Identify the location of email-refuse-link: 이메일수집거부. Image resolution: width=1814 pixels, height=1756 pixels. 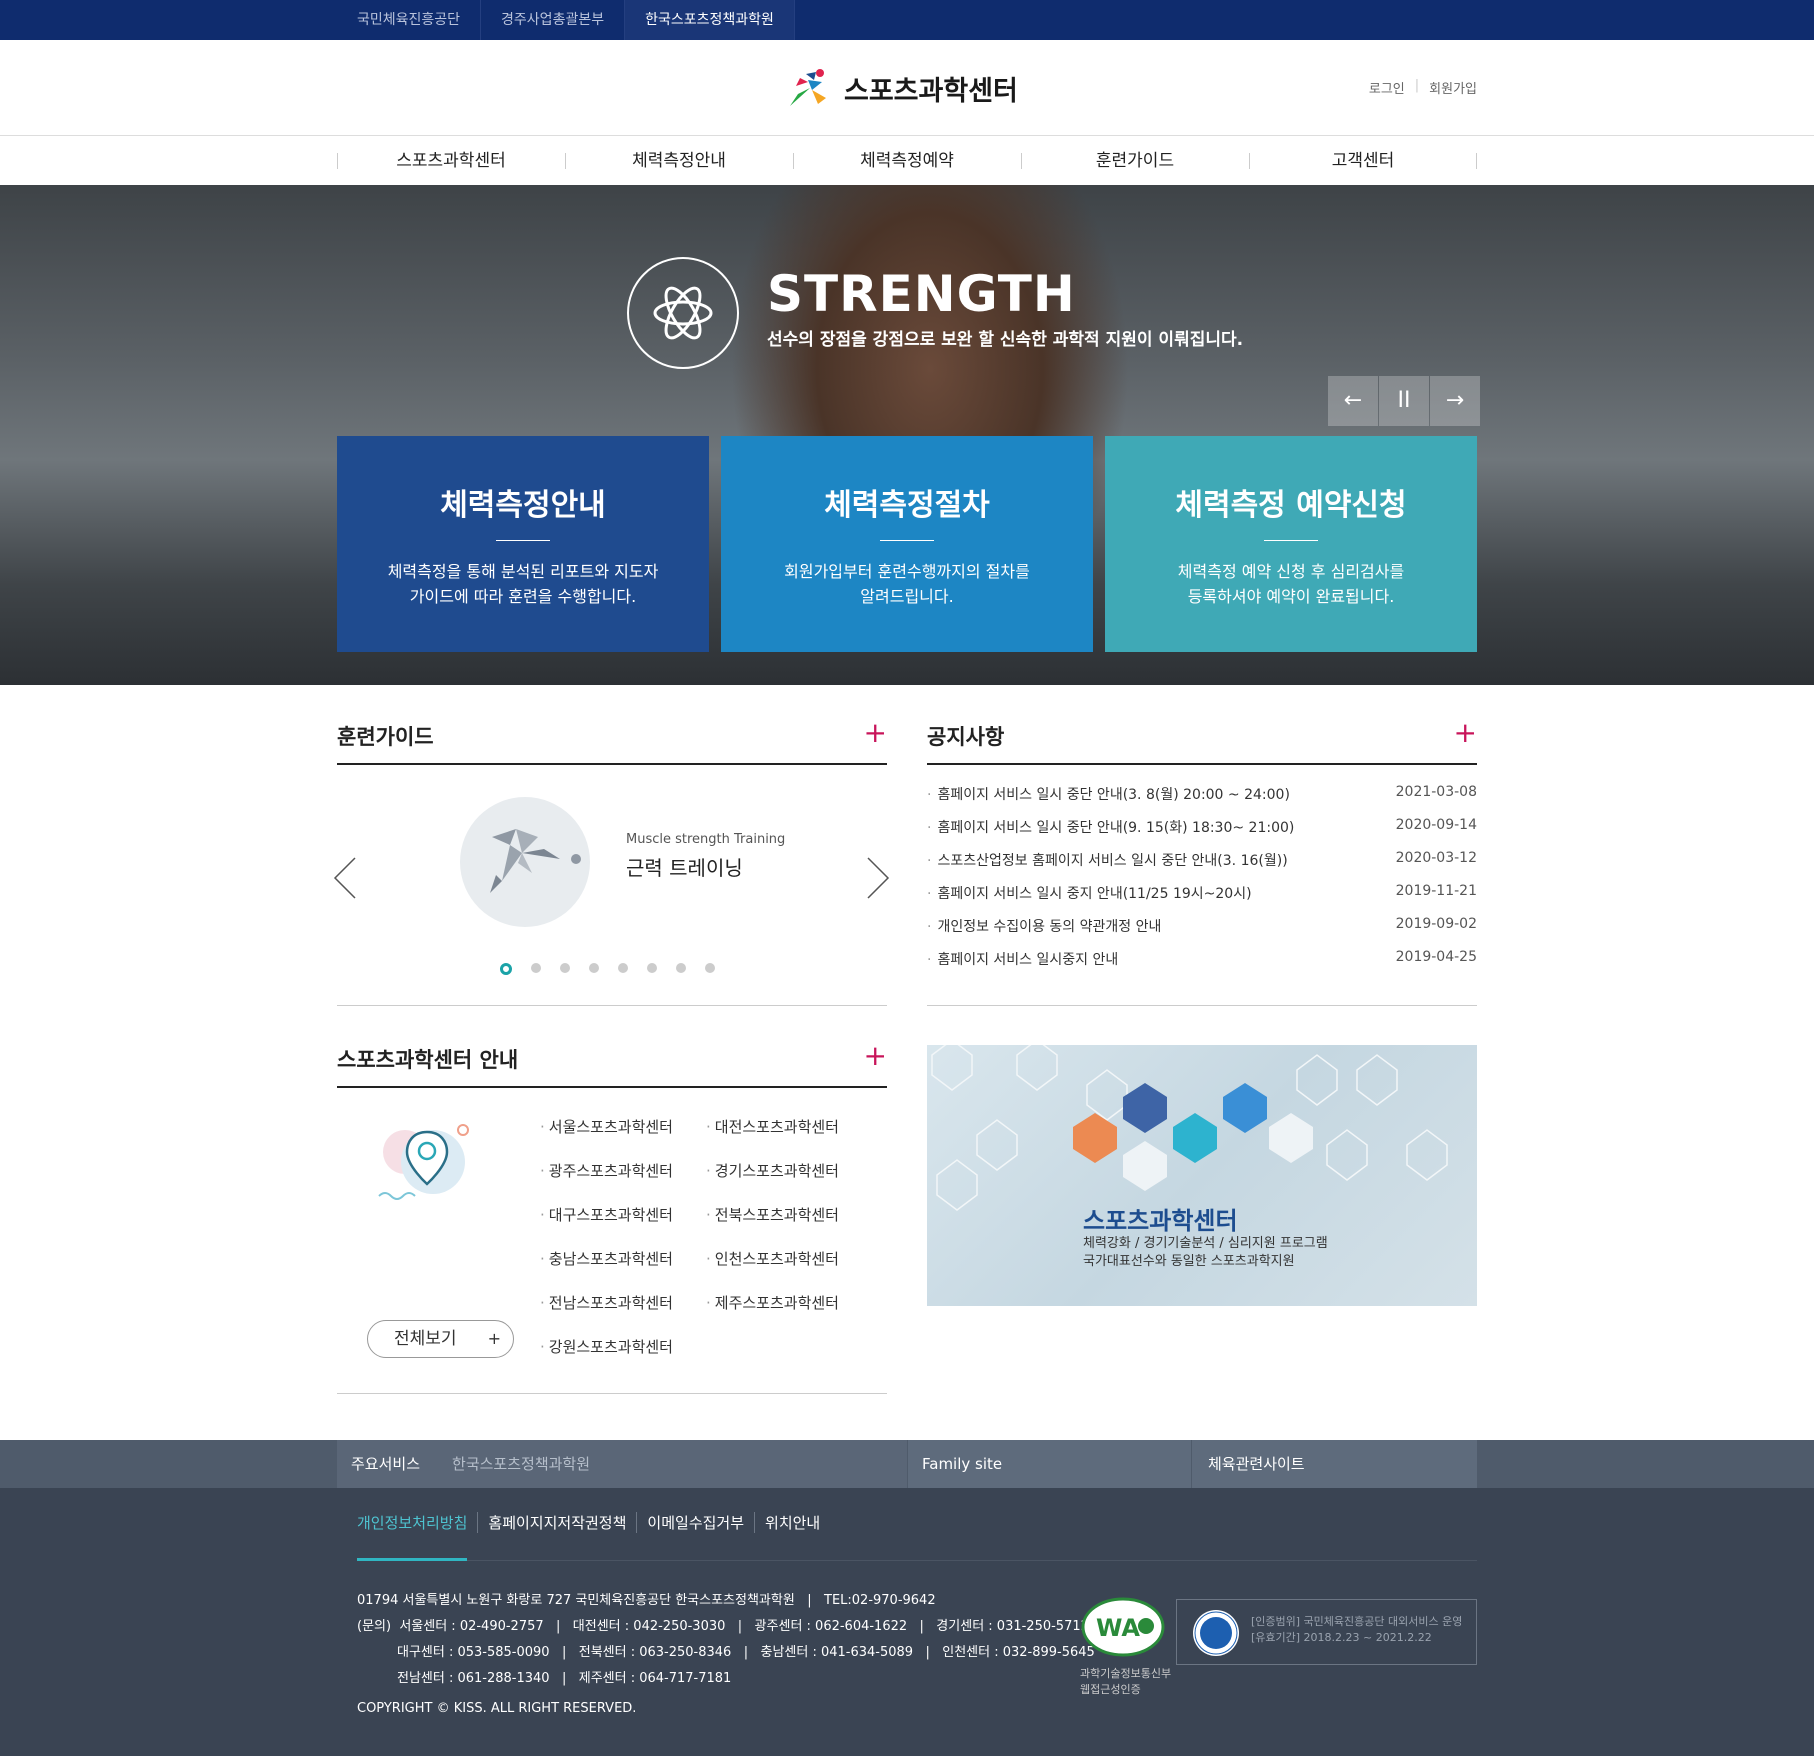
(695, 1522).